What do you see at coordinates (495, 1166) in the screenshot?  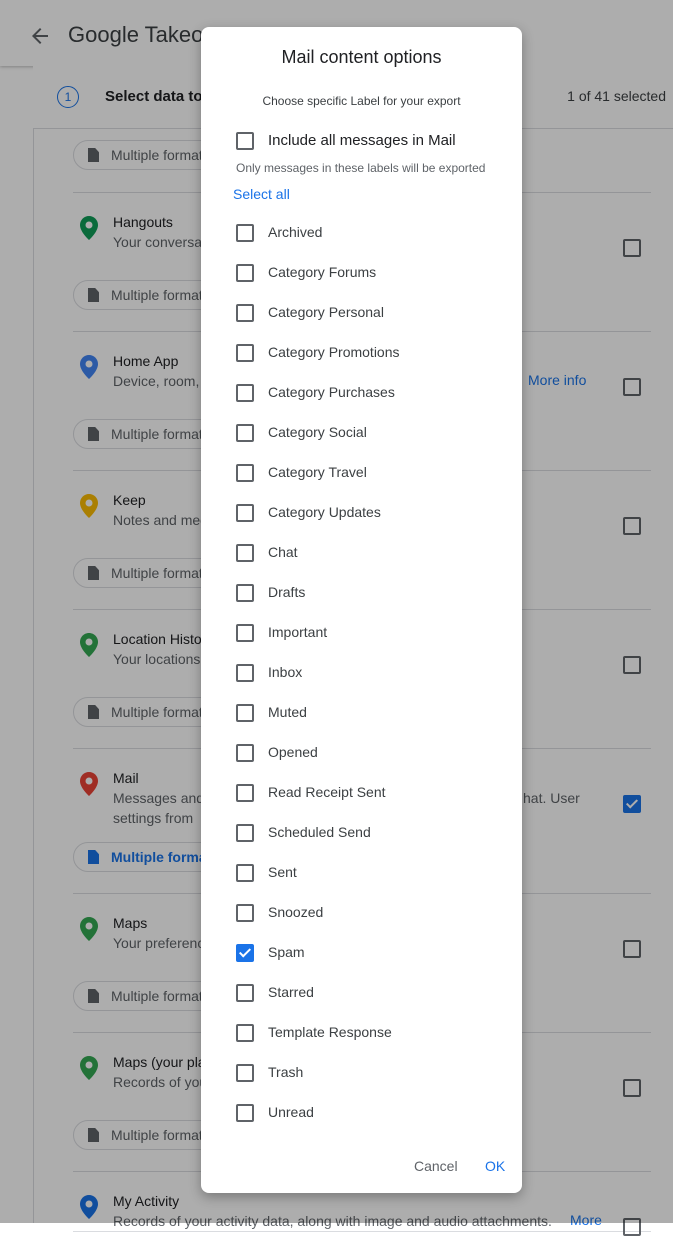 I see `ok-button: OK` at bounding box center [495, 1166].